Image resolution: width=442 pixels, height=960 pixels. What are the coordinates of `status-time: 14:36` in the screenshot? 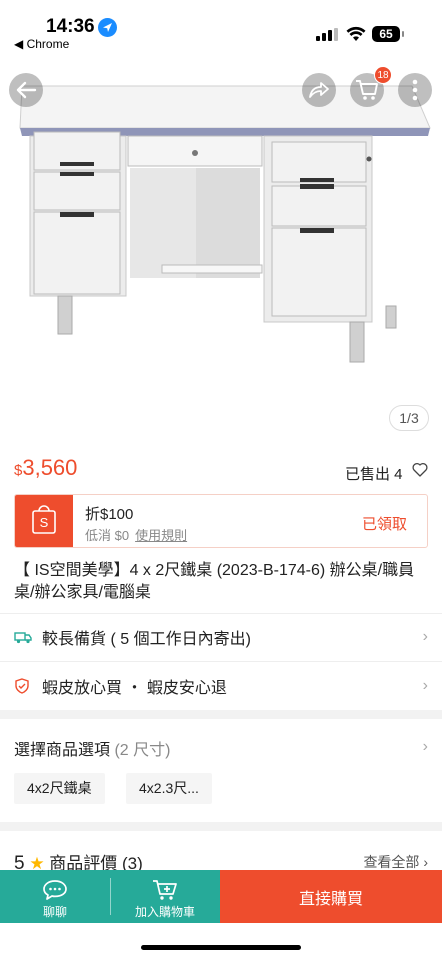 It's located at (70, 26).